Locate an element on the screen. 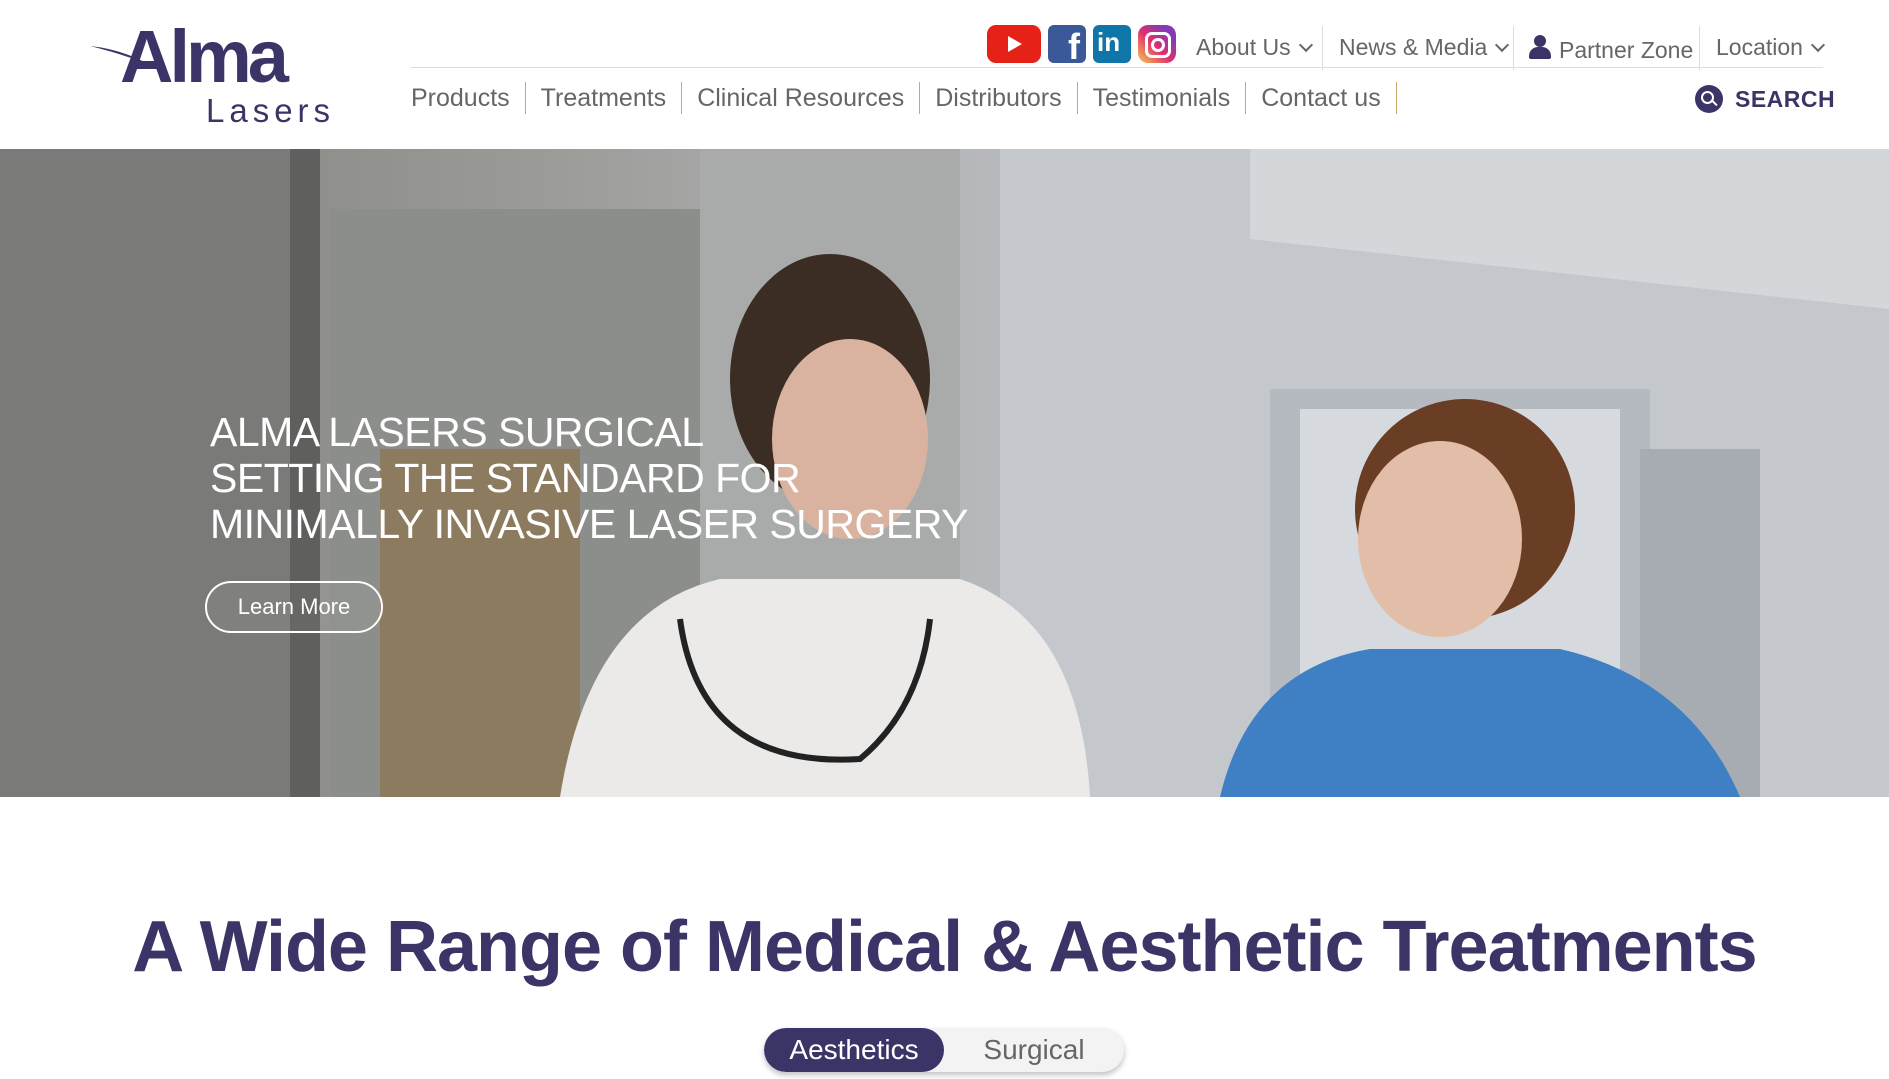 The image size is (1889, 1079). nav-products: Products is located at coordinates (468, 98).